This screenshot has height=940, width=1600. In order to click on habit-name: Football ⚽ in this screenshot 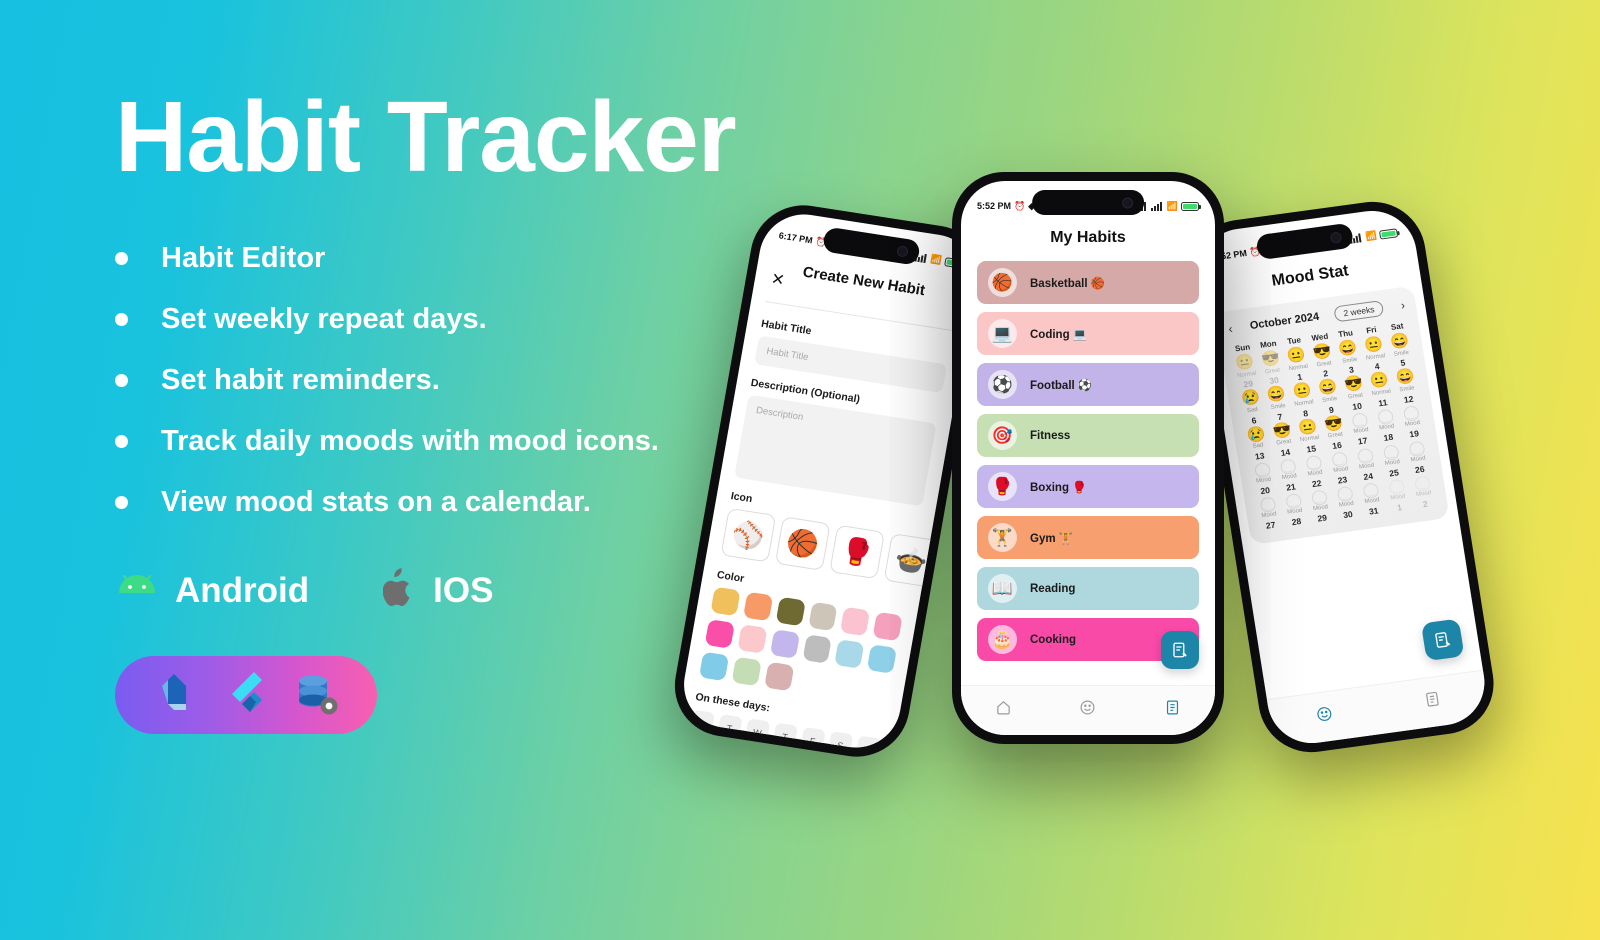, I will do `click(1061, 385)`.